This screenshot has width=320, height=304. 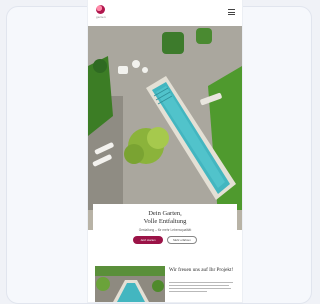 What do you see at coordinates (201, 288) in the screenshot?
I see `section-text-lines` at bounding box center [201, 288].